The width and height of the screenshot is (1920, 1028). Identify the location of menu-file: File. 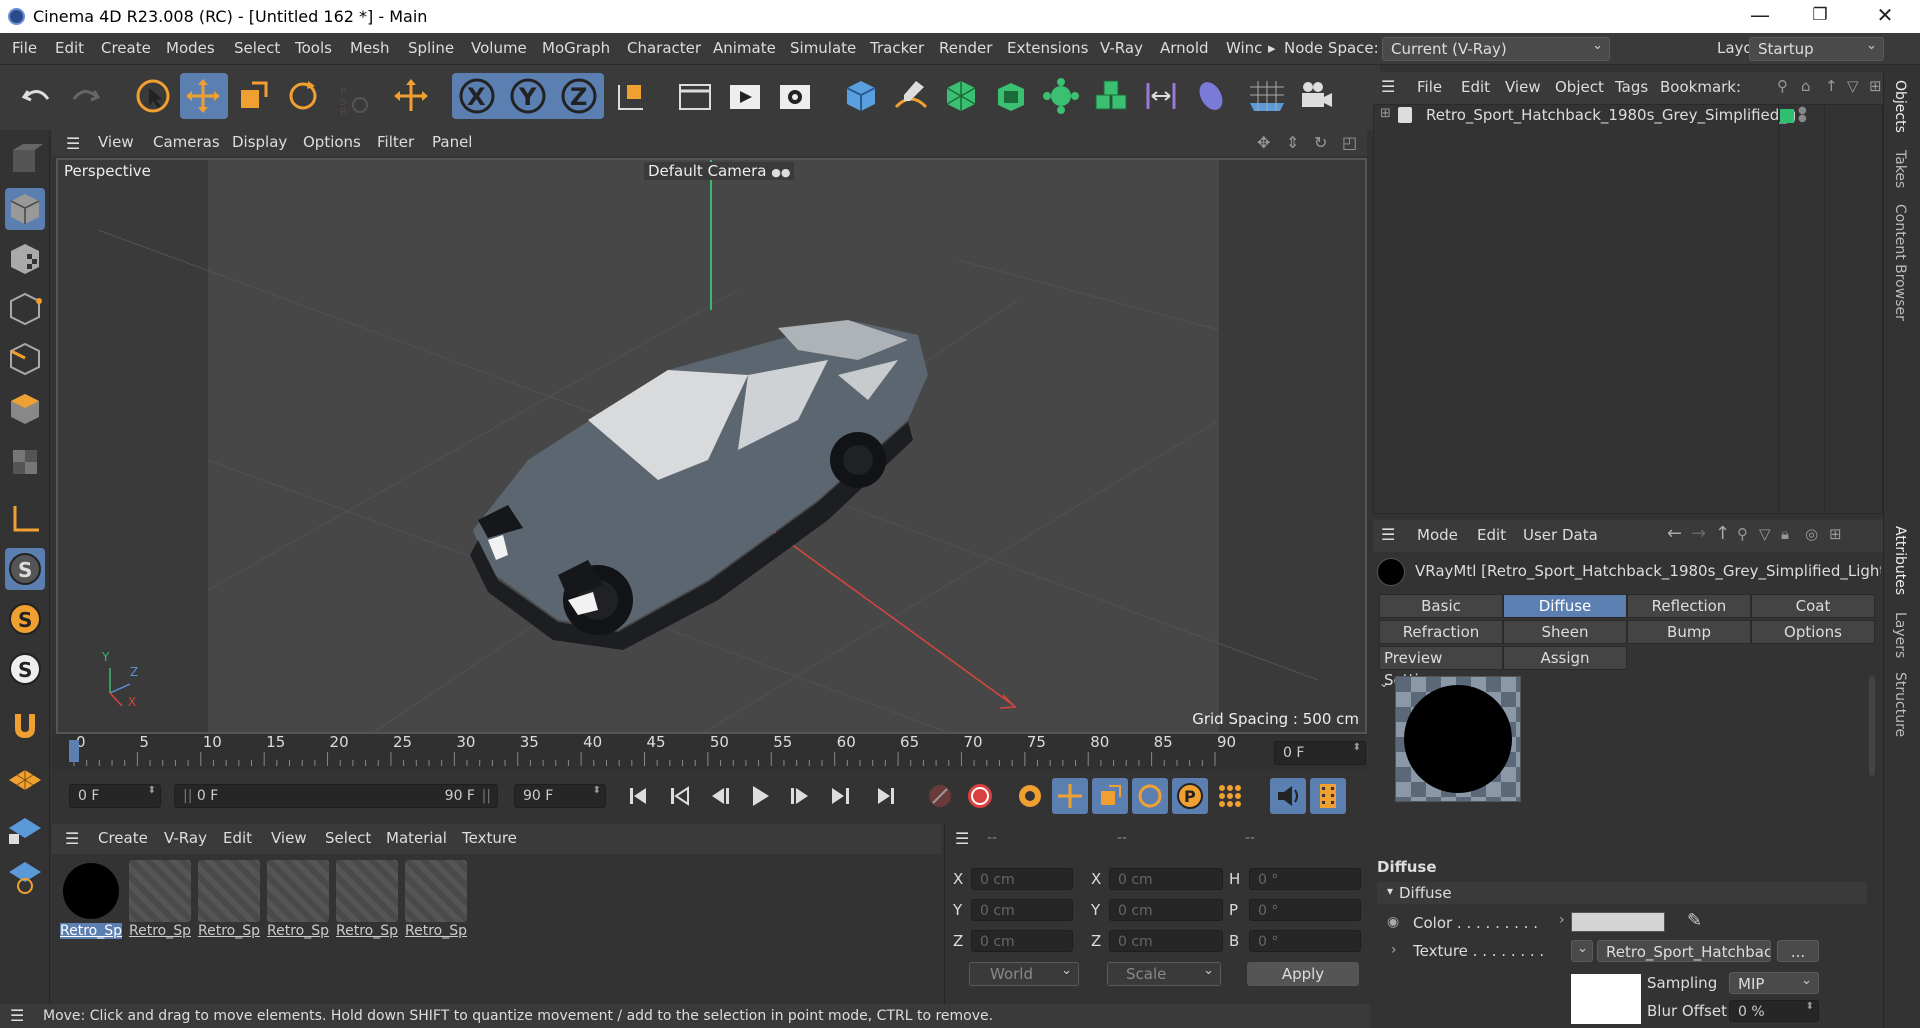
(24, 48).